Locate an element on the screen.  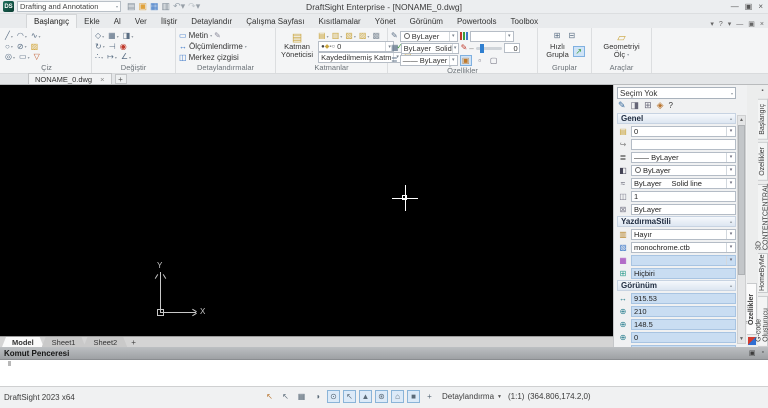
tab-kisitlamalar: Kısıtlamalar is located at coordinates (339, 21).